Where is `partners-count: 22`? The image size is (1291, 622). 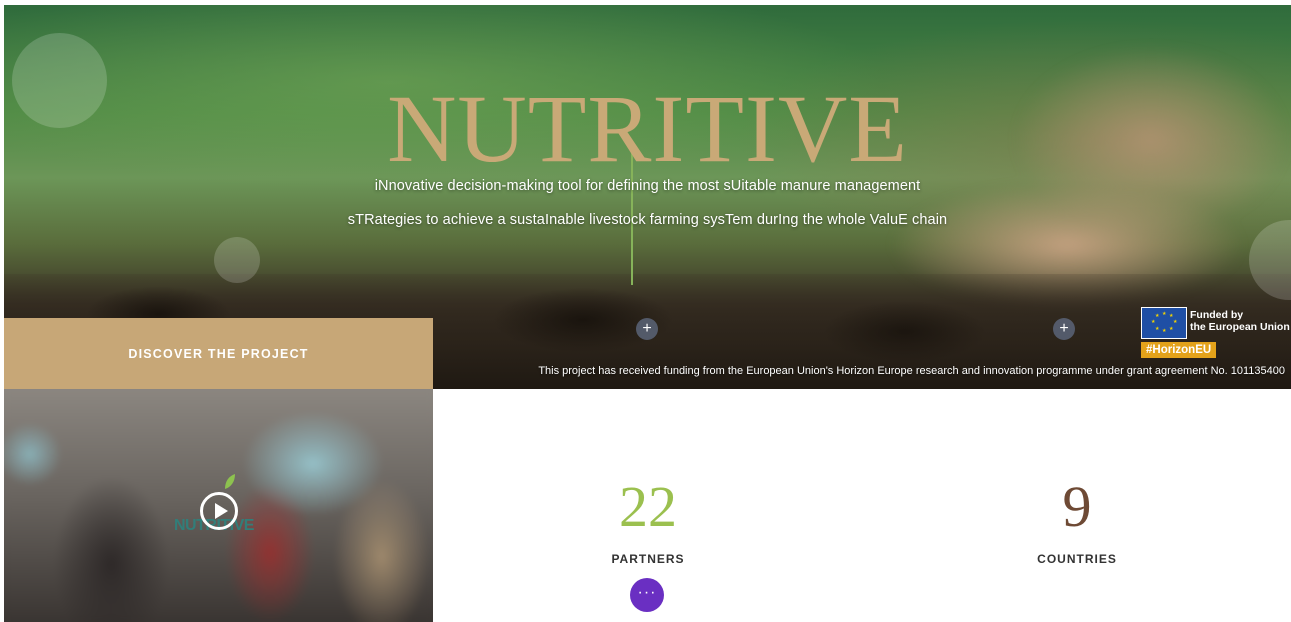 partners-count: 22 is located at coordinates (648, 506).